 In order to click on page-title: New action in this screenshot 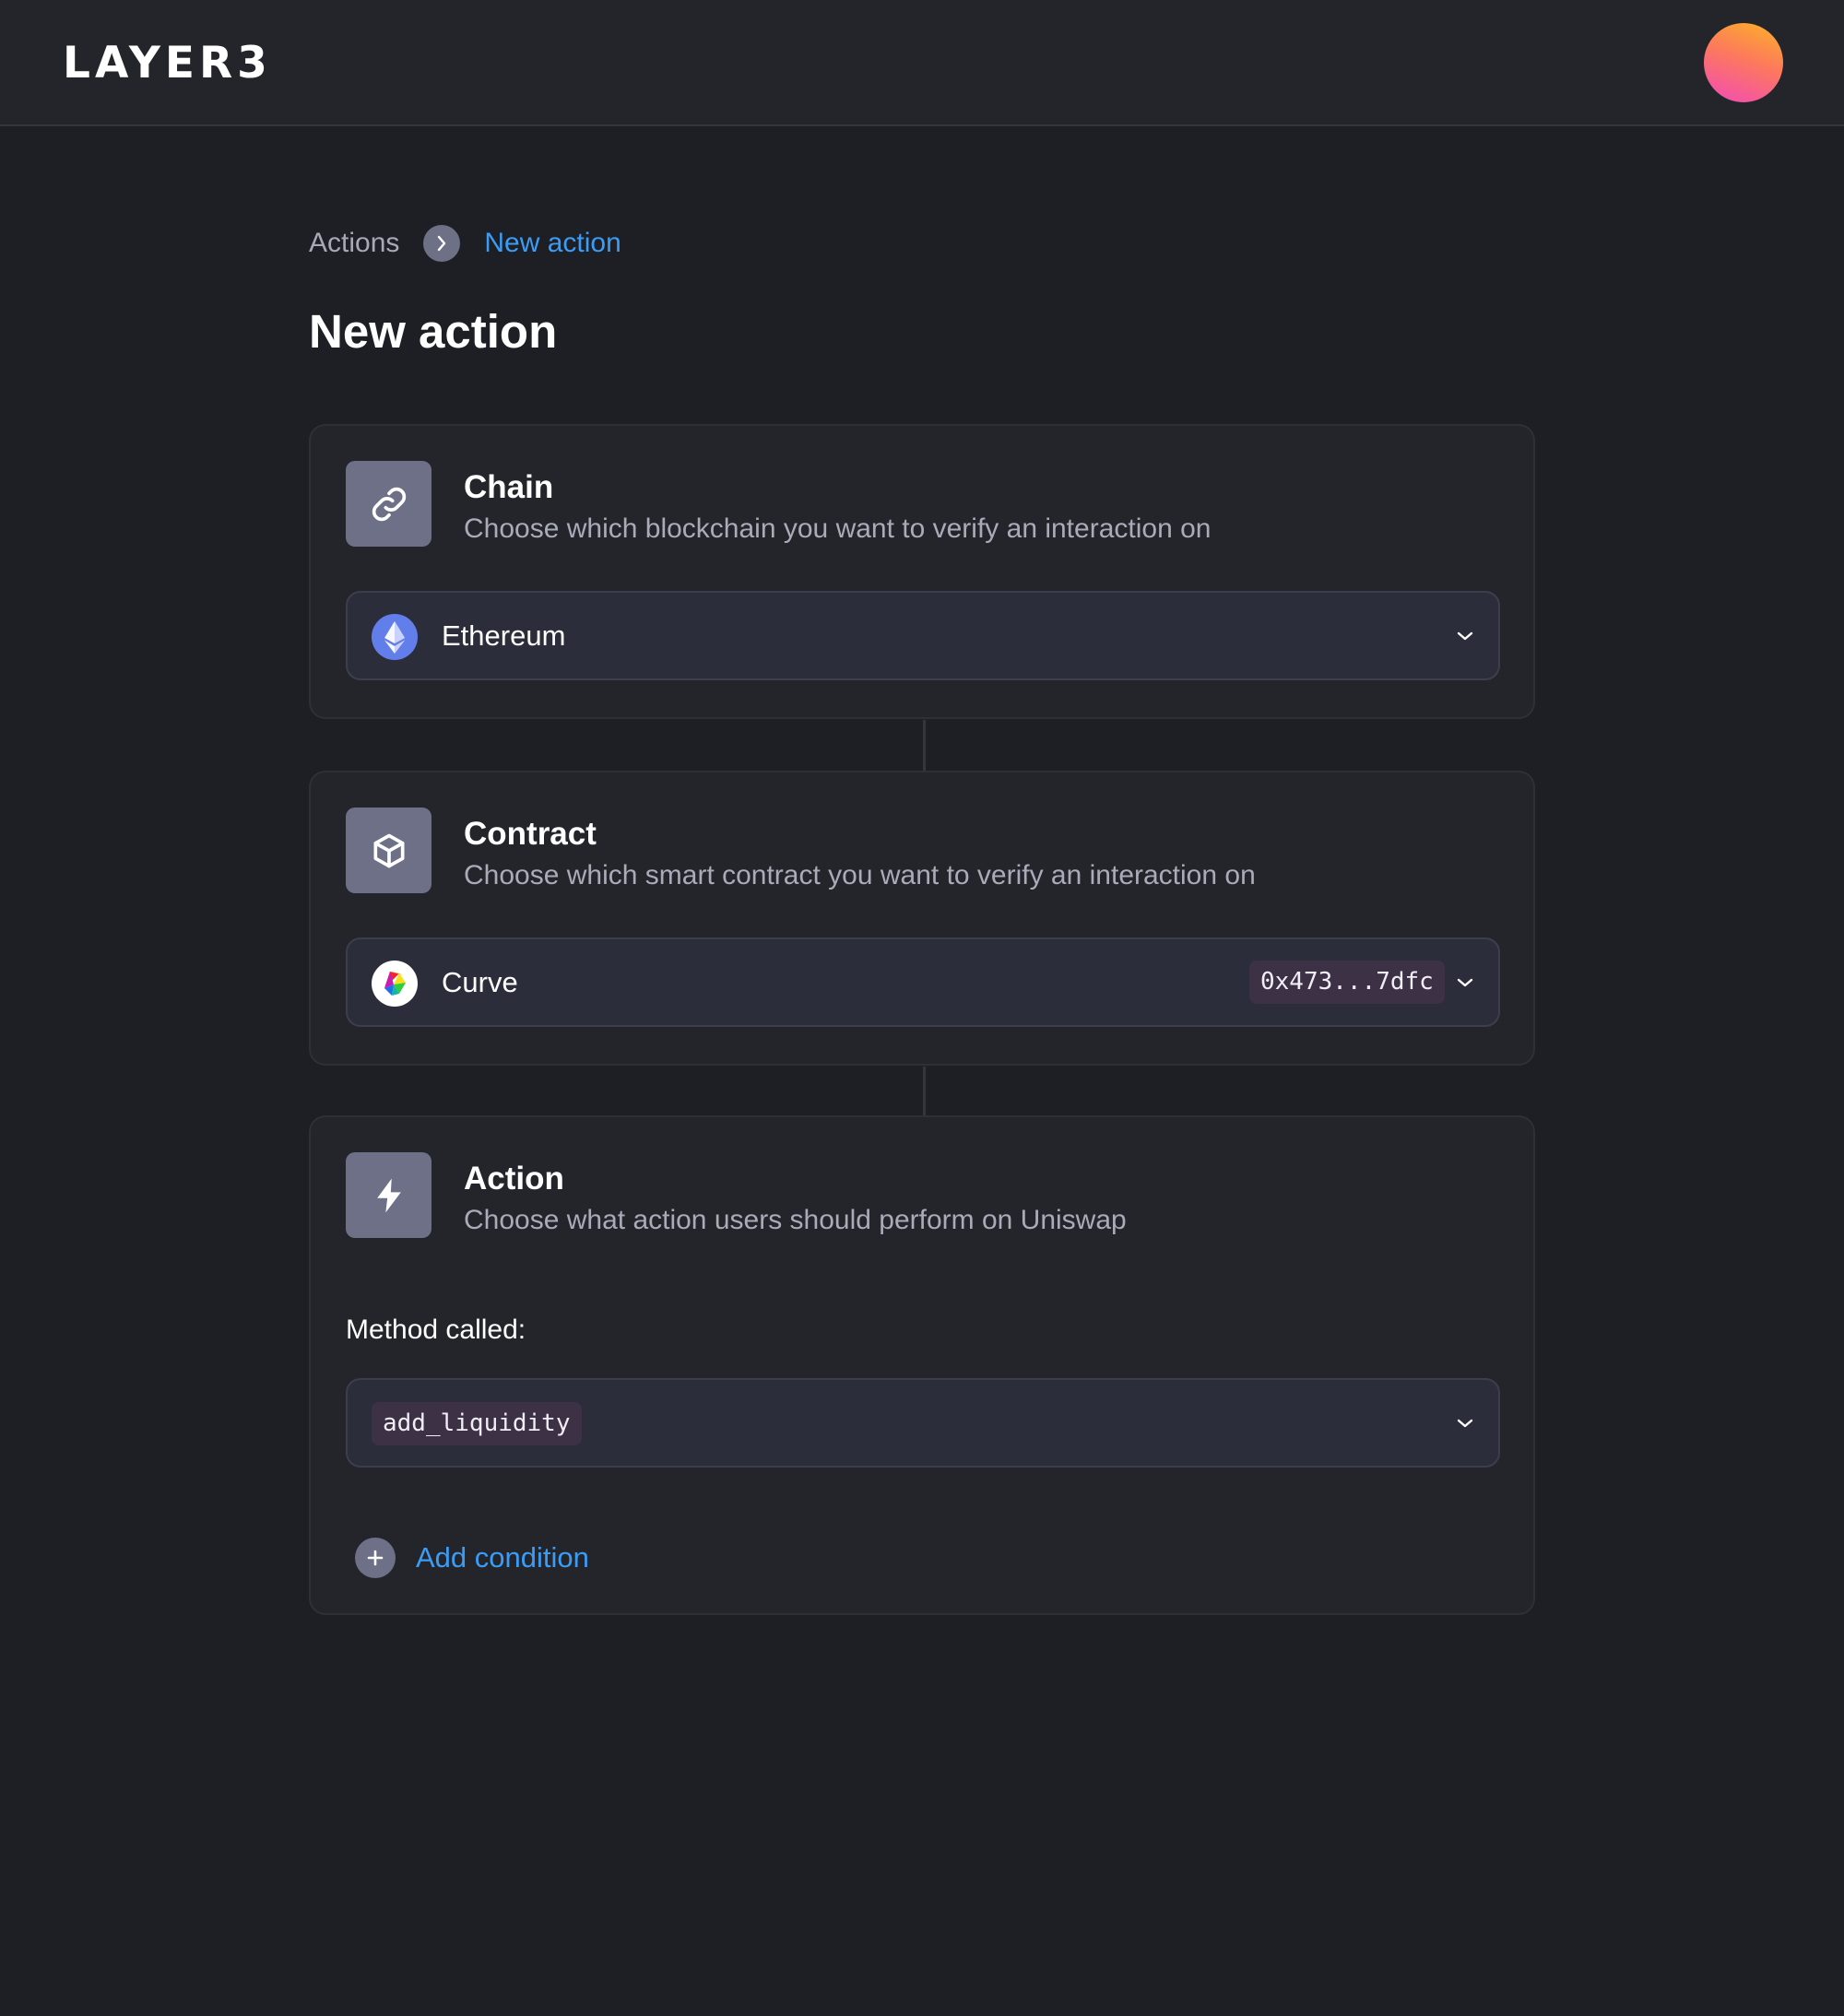, I will do `click(433, 331)`.